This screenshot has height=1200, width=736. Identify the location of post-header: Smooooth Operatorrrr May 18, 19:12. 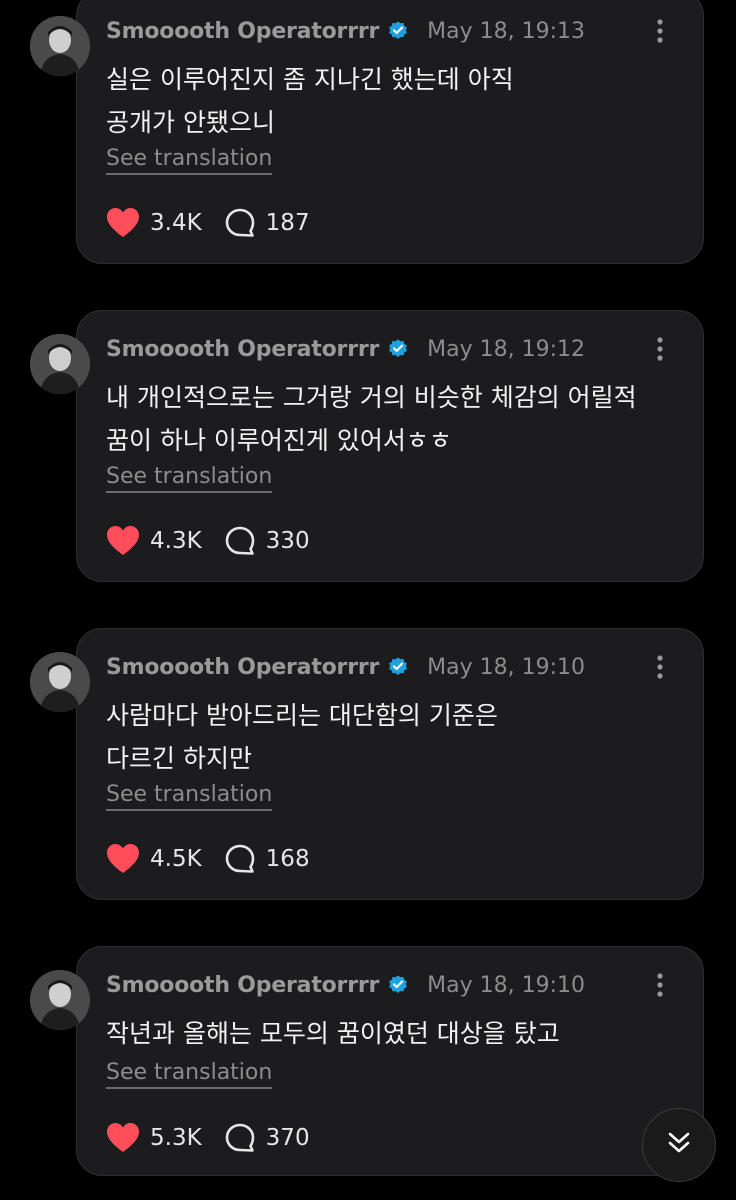
(345, 349).